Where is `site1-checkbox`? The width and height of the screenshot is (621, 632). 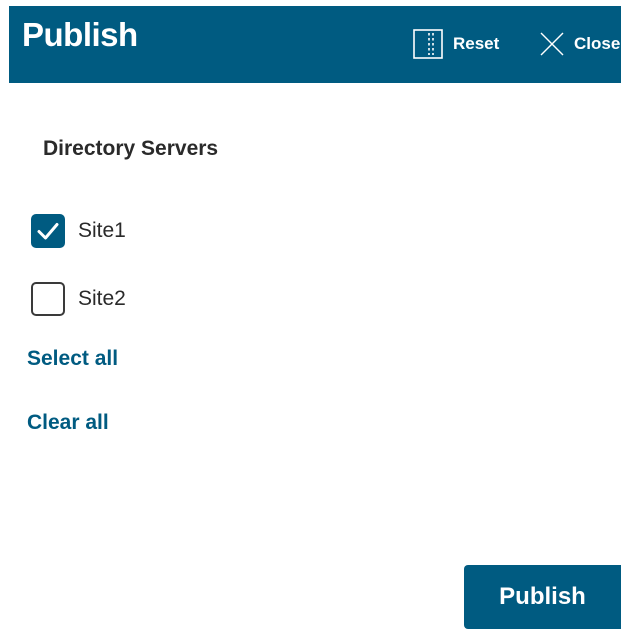
site1-checkbox is located at coordinates (48, 231).